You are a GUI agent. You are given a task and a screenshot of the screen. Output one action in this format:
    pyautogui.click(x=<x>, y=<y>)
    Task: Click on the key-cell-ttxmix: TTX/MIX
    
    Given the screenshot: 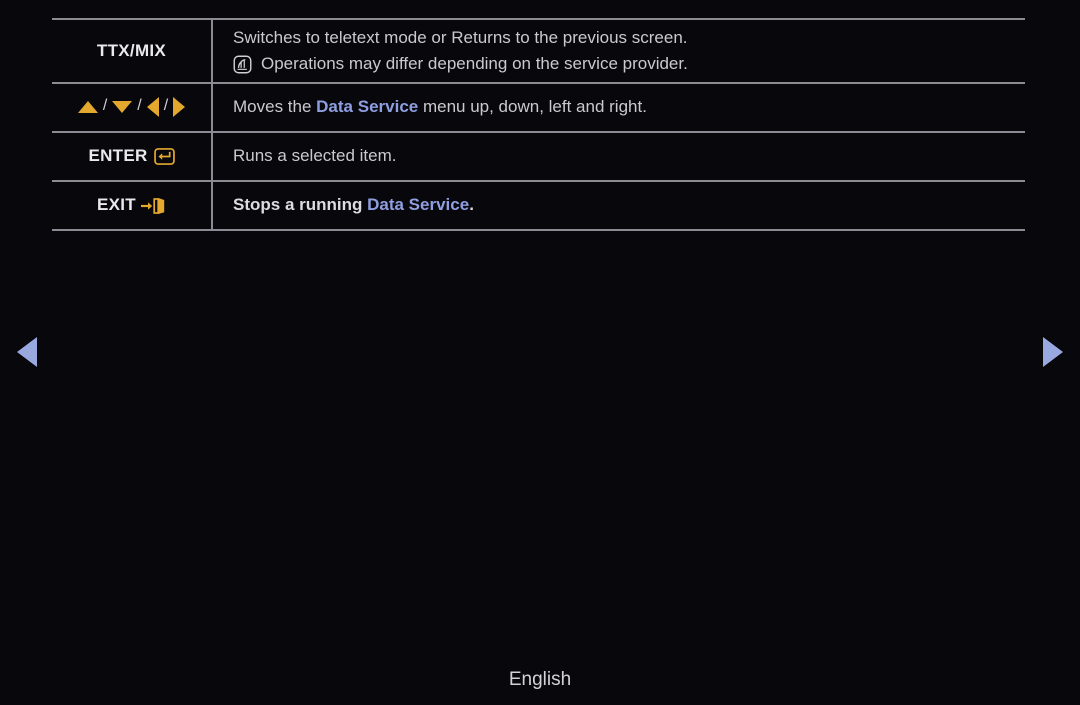 What is the action you would take?
    pyautogui.click(x=132, y=51)
    